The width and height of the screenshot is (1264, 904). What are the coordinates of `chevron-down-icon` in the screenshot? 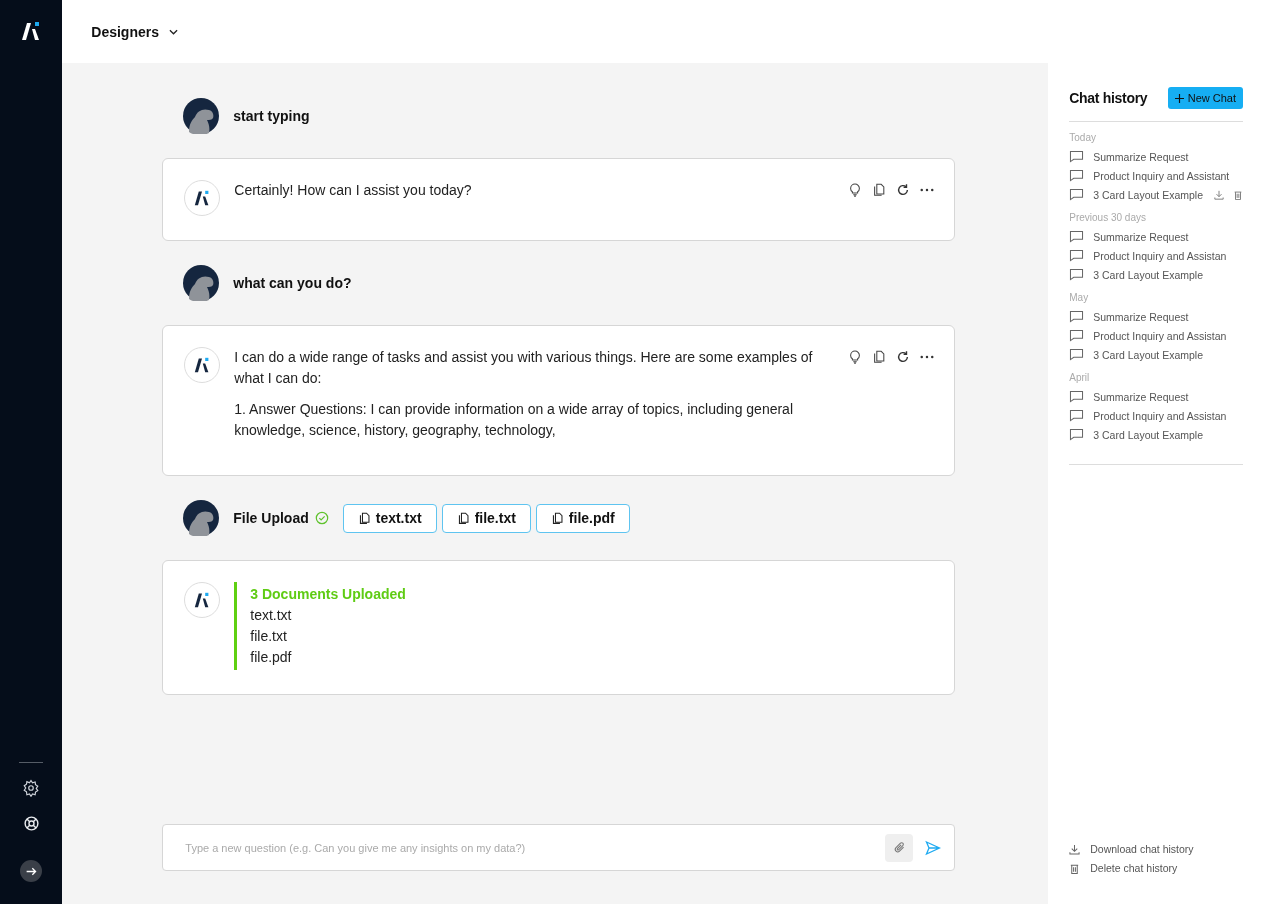 It's located at (173, 31).